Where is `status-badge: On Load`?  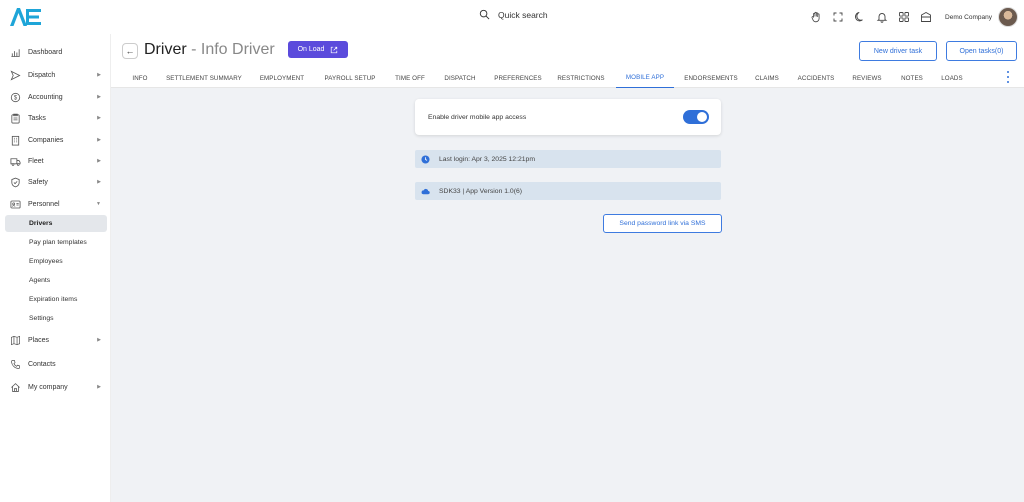 status-badge: On Load is located at coordinates (318, 49).